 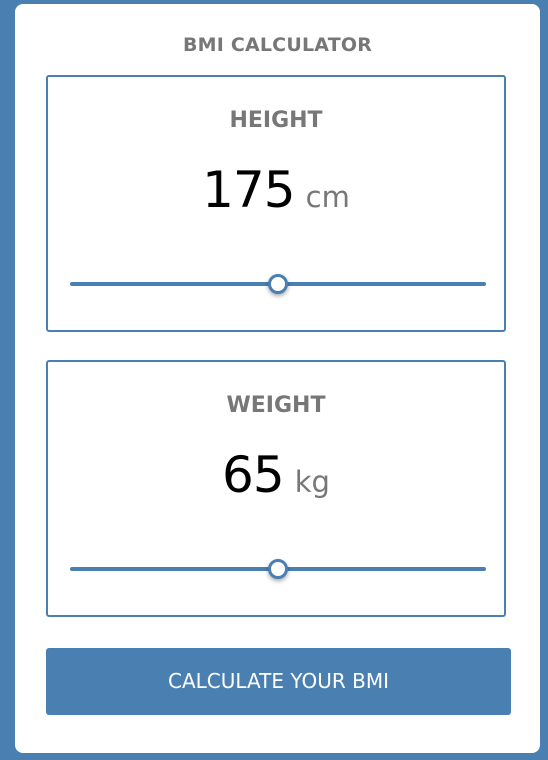 I want to click on height-slider-thumb, so click(x=278, y=284).